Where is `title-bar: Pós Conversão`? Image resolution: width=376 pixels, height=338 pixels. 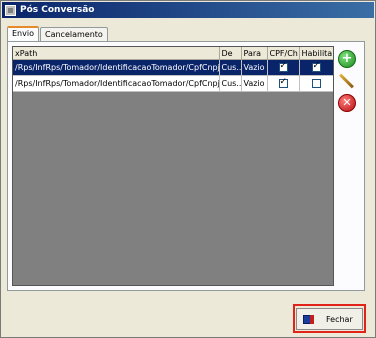 title-bar: Pós Conversão is located at coordinates (188, 10).